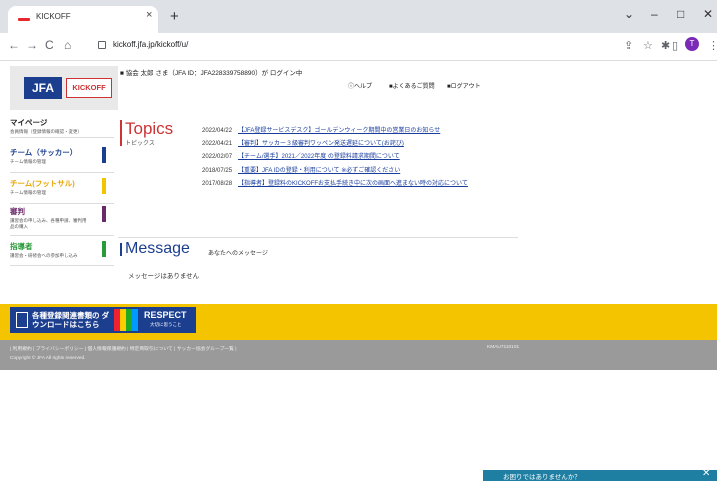  What do you see at coordinates (680, 14) in the screenshot?
I see `maximize-button: □` at bounding box center [680, 14].